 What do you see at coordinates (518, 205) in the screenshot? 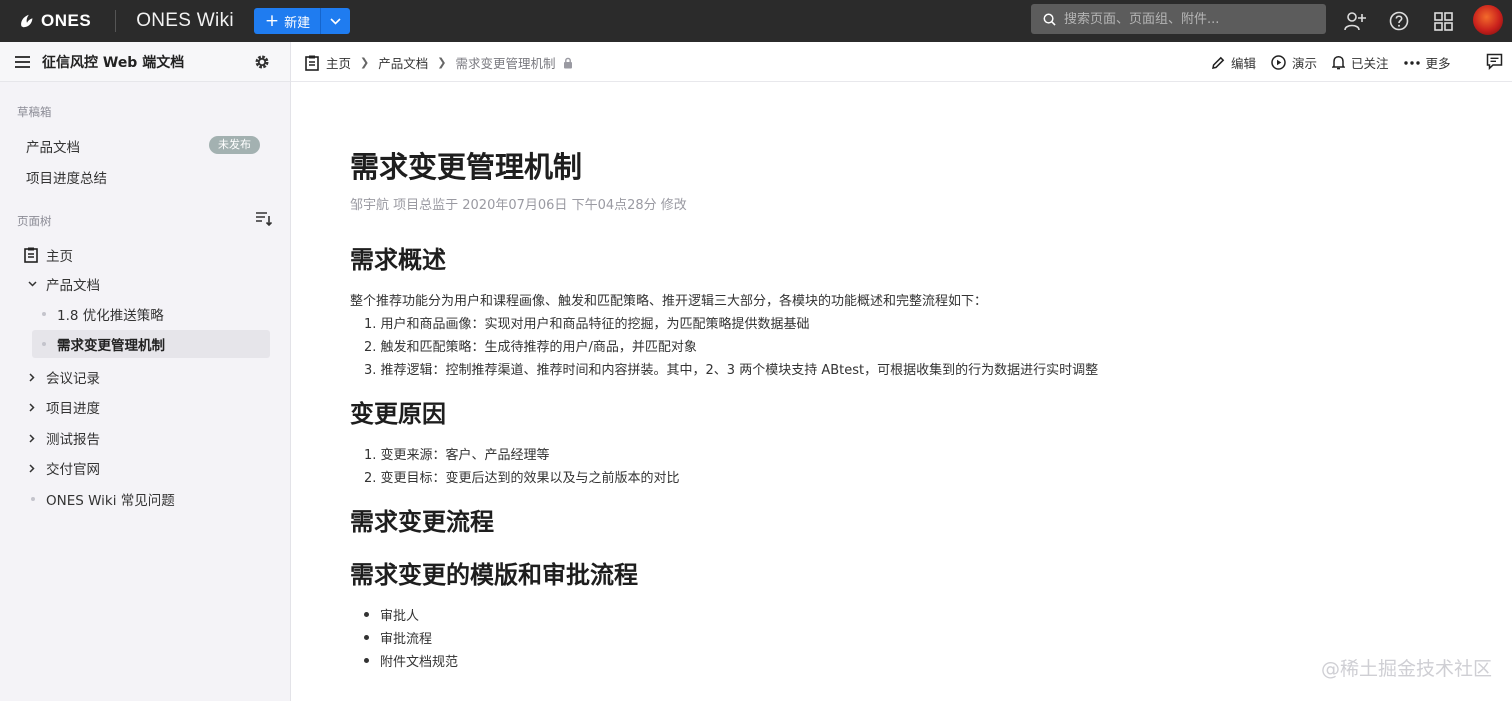
I see `document-meta: 邹宇航 项目总监于 2020年07月06日 下午04点28分 修改` at bounding box center [518, 205].